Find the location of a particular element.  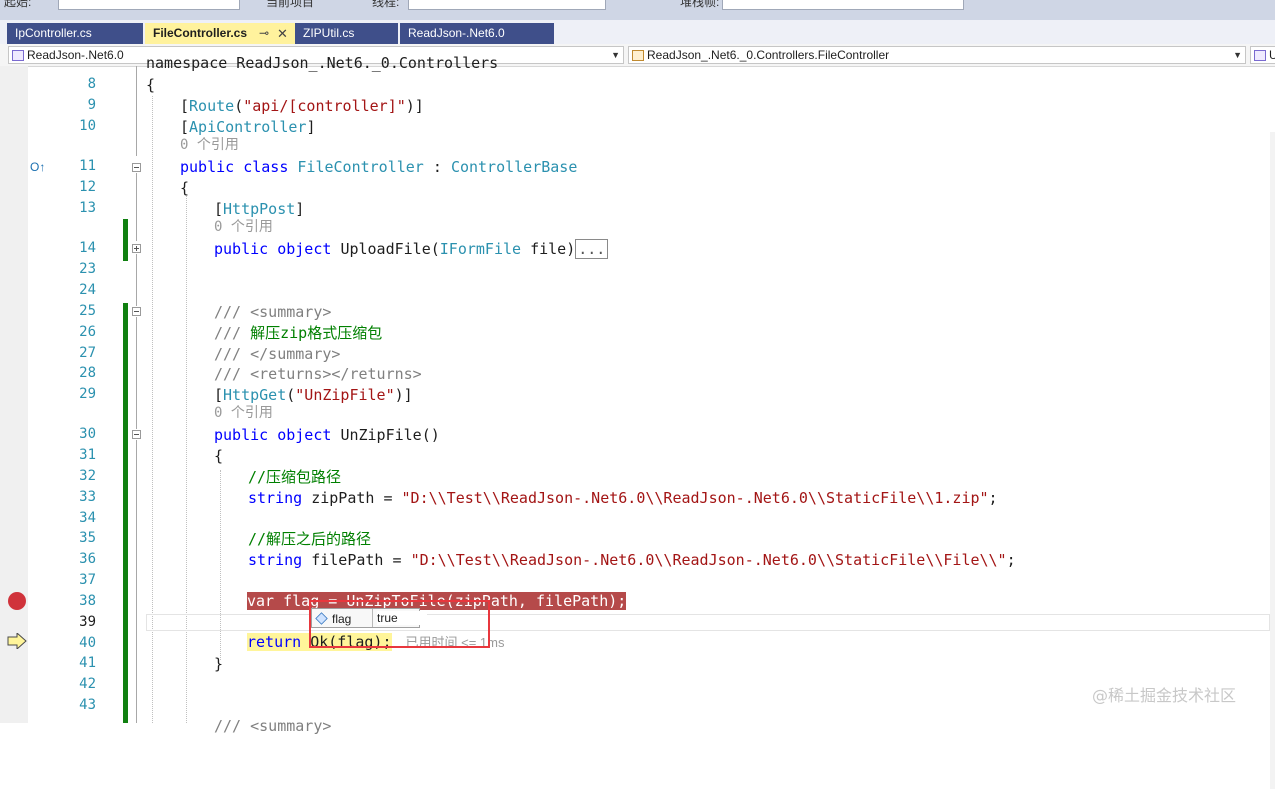

project-icon is located at coordinates (18, 55).